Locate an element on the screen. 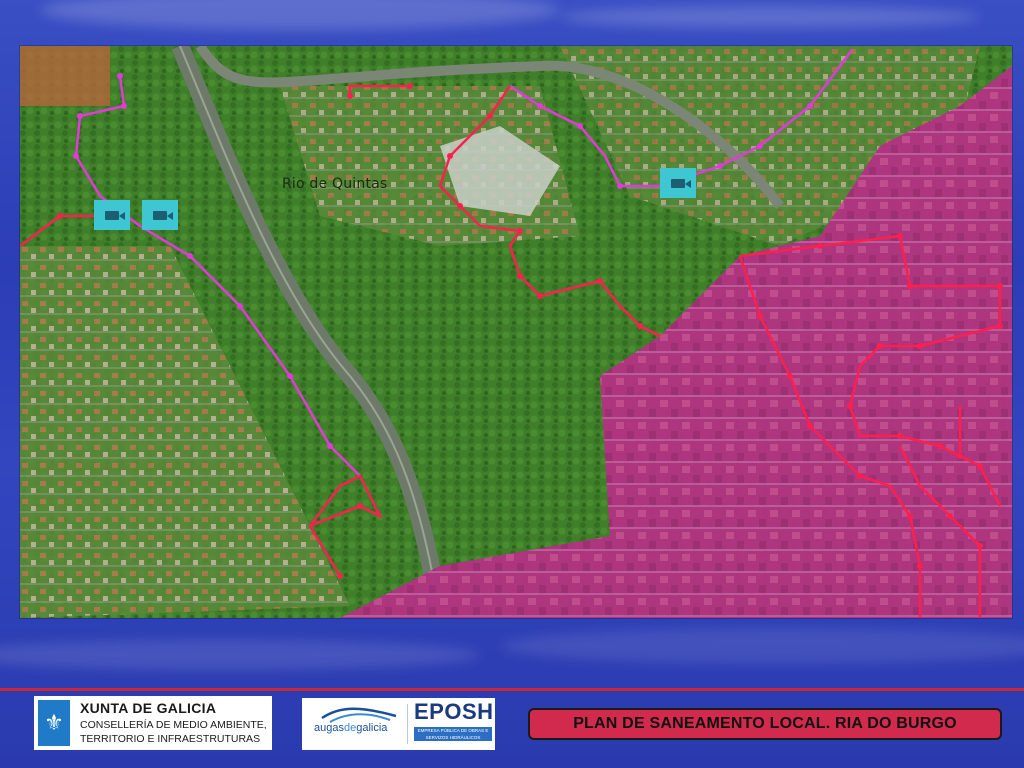  xunta-department-line1: CONSELLERÍA DE MEDIO AMBIENTE, is located at coordinates (173, 725).